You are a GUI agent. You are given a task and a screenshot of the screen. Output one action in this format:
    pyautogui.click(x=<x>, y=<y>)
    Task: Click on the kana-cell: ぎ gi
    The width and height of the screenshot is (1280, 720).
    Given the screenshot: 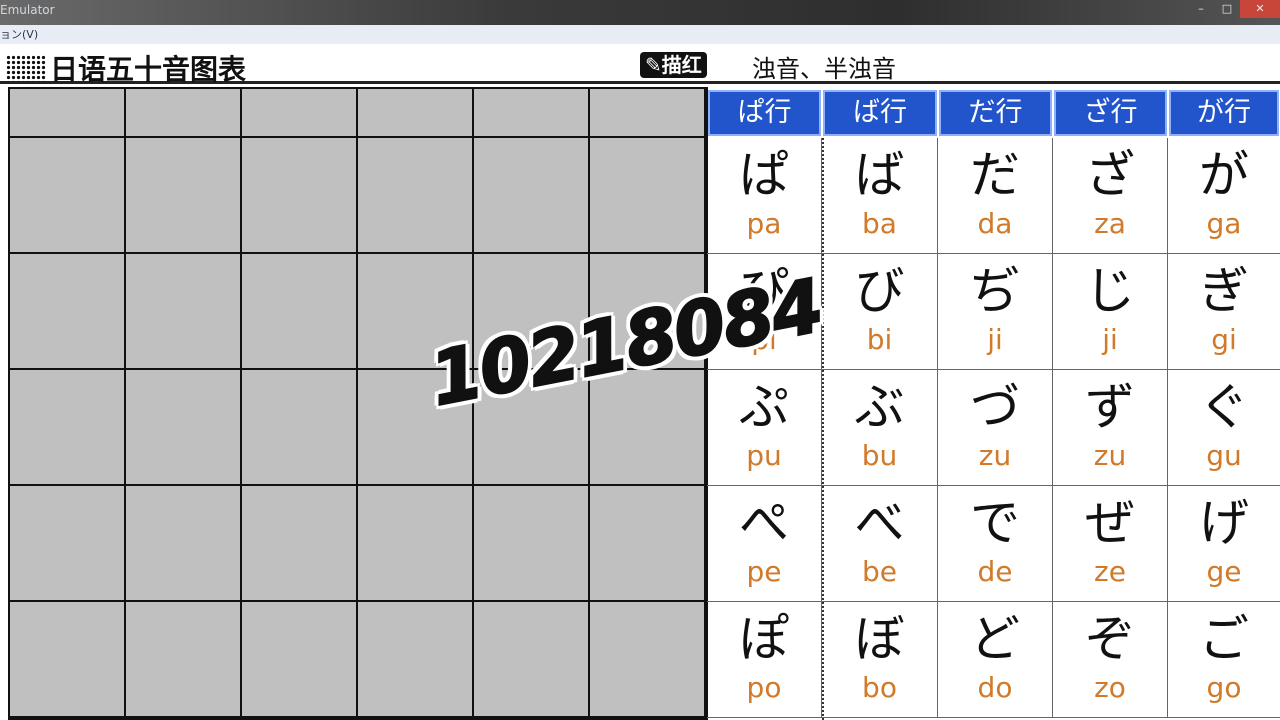 What is the action you would take?
    pyautogui.click(x=1224, y=312)
    